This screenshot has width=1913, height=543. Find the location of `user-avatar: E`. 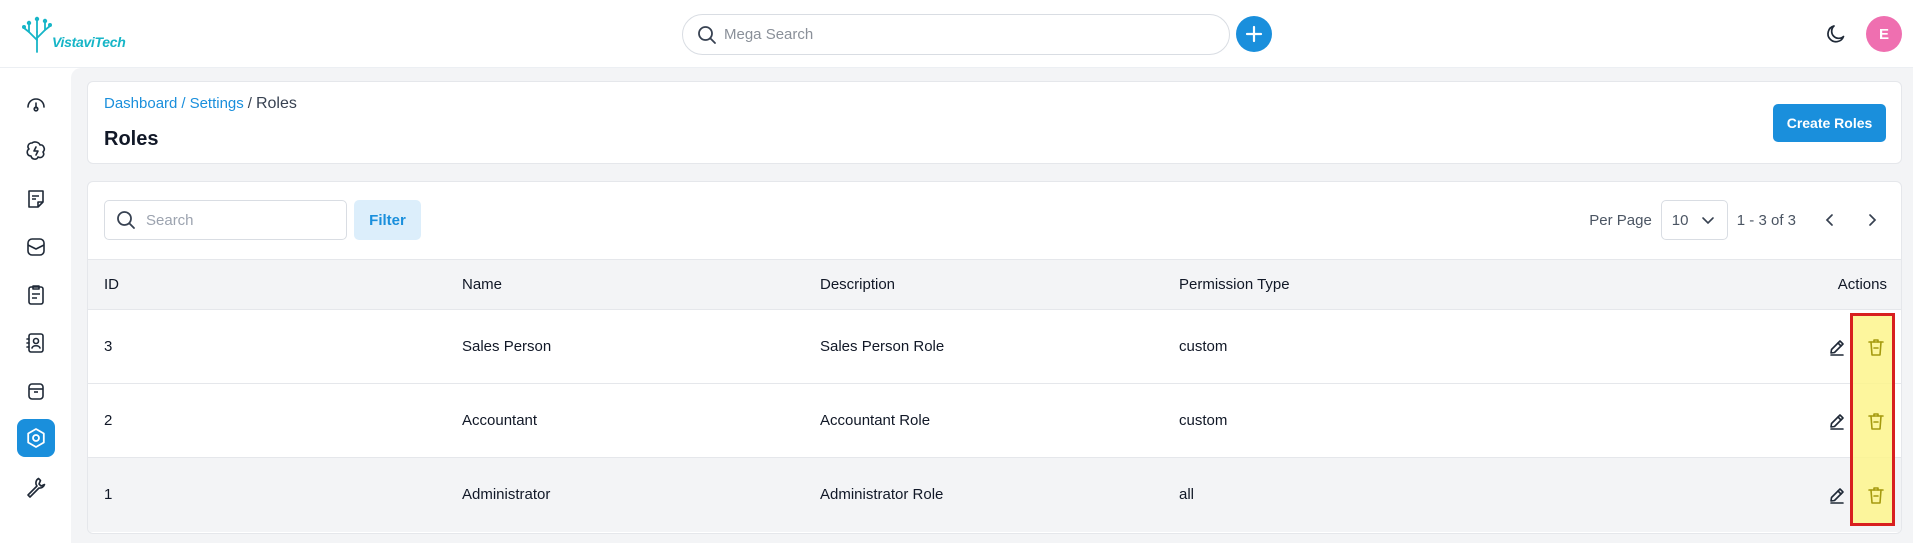

user-avatar: E is located at coordinates (1884, 34).